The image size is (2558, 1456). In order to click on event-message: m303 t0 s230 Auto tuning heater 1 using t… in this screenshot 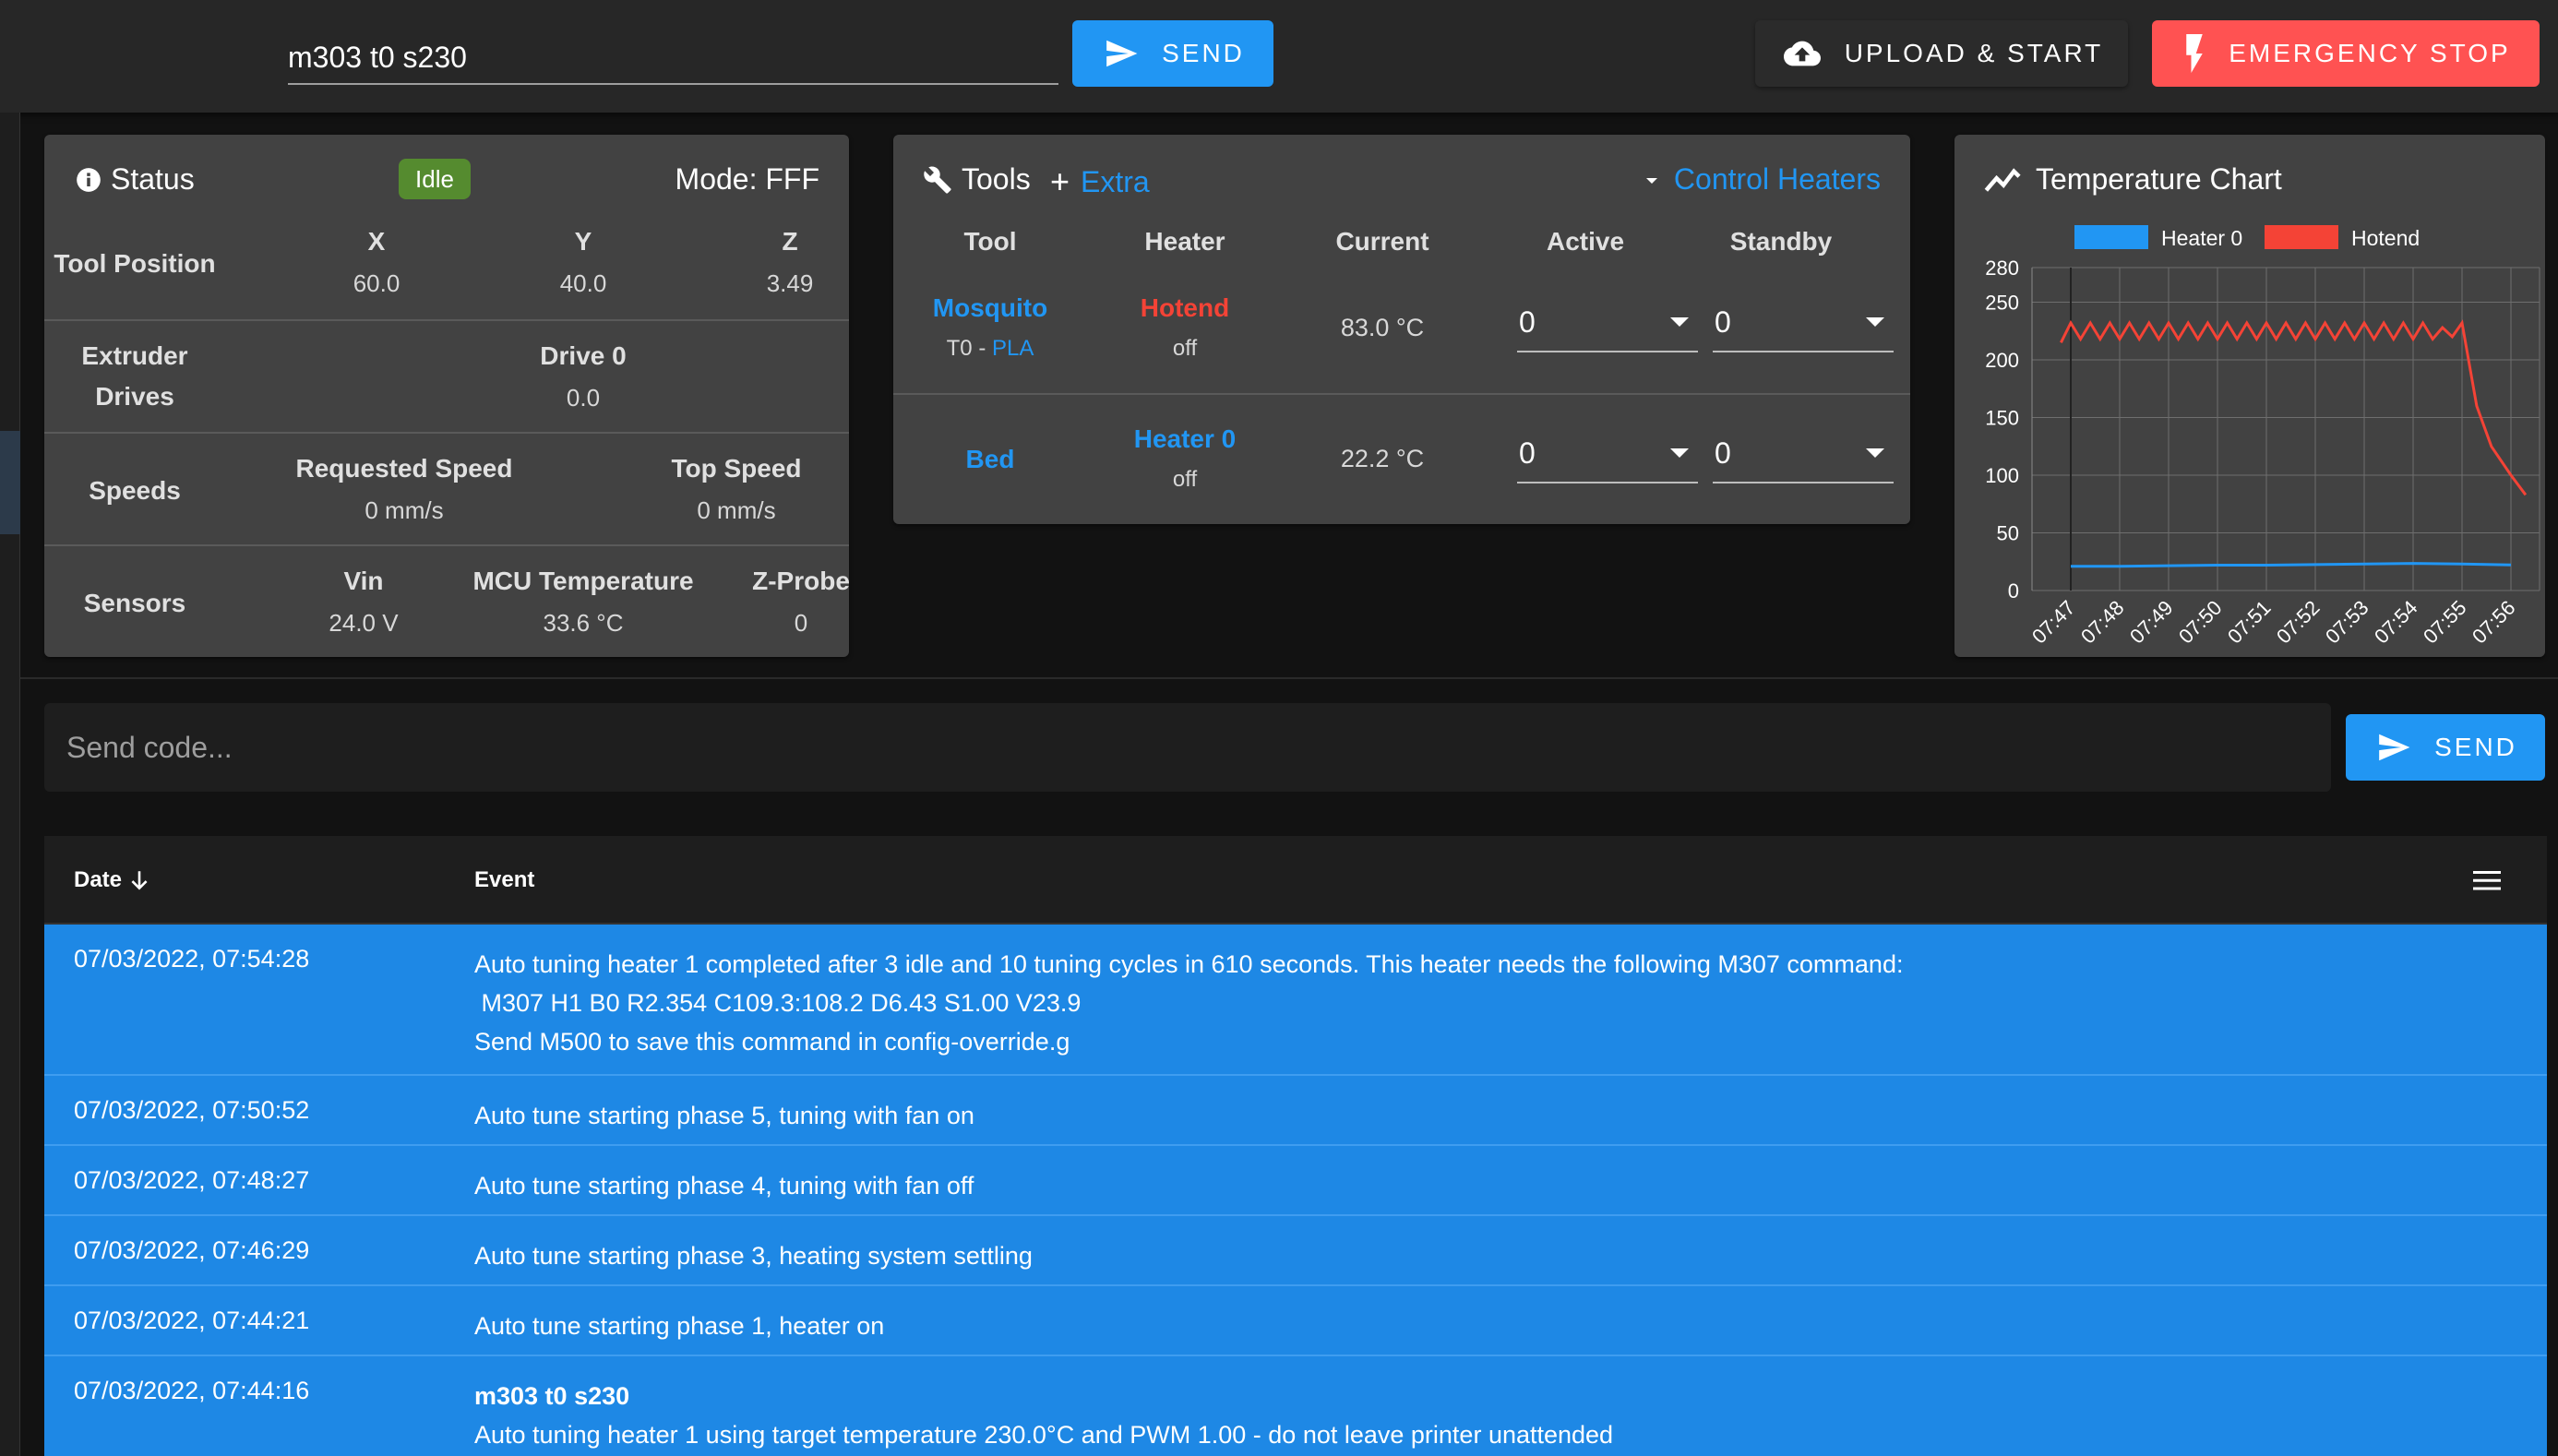, I will do `click(1043, 1415)`.